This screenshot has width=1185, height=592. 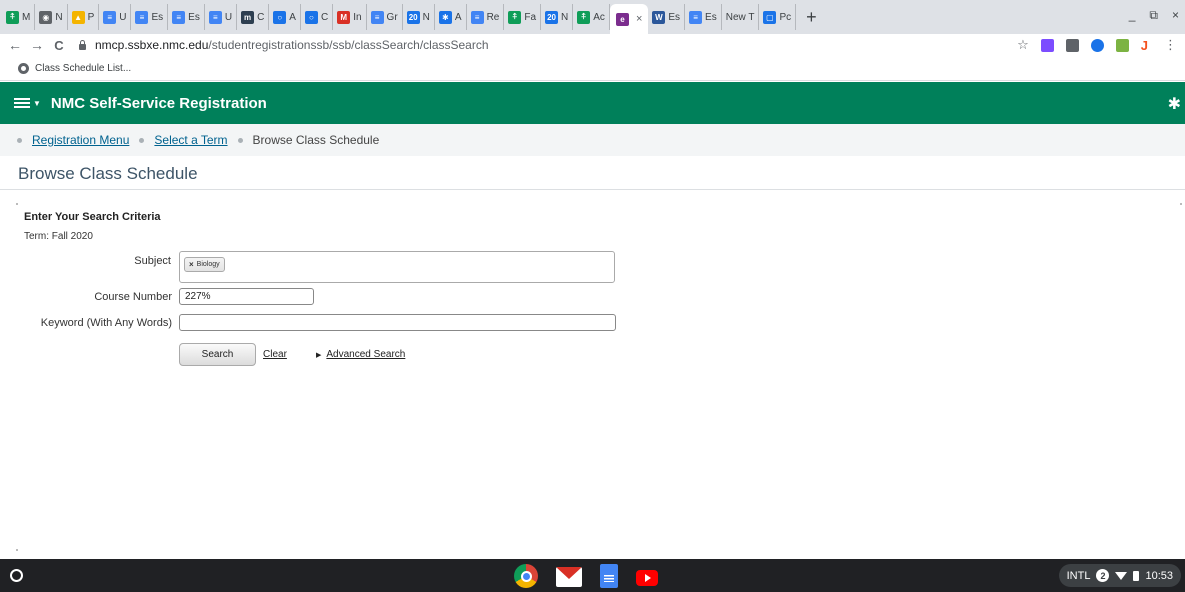 What do you see at coordinates (51, 17) in the screenshot?
I see `browser-tab: ◉ N` at bounding box center [51, 17].